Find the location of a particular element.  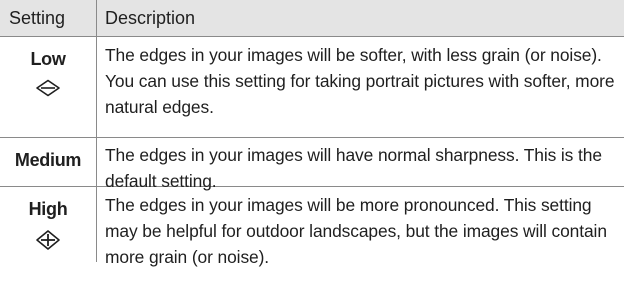

setting-label-medium: Medium is located at coordinates (48, 160).